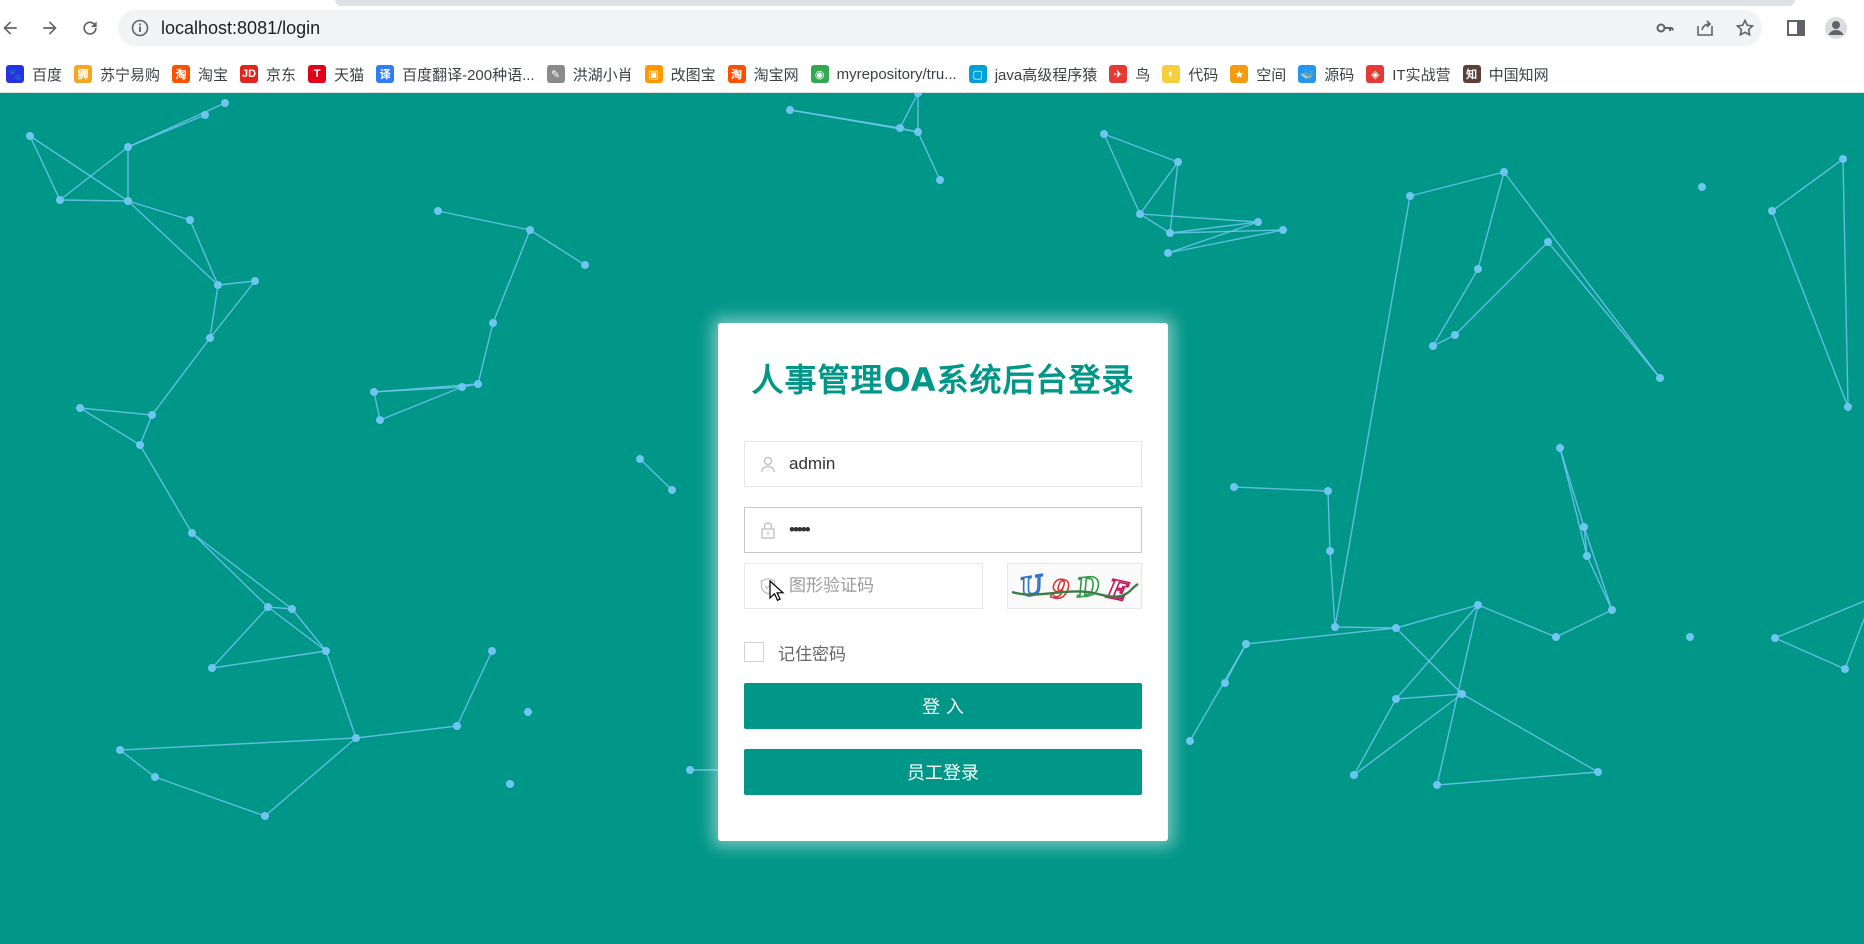 The width and height of the screenshot is (1864, 944). Describe the element at coordinates (1705, 28) in the screenshot. I see `share-icon` at that location.